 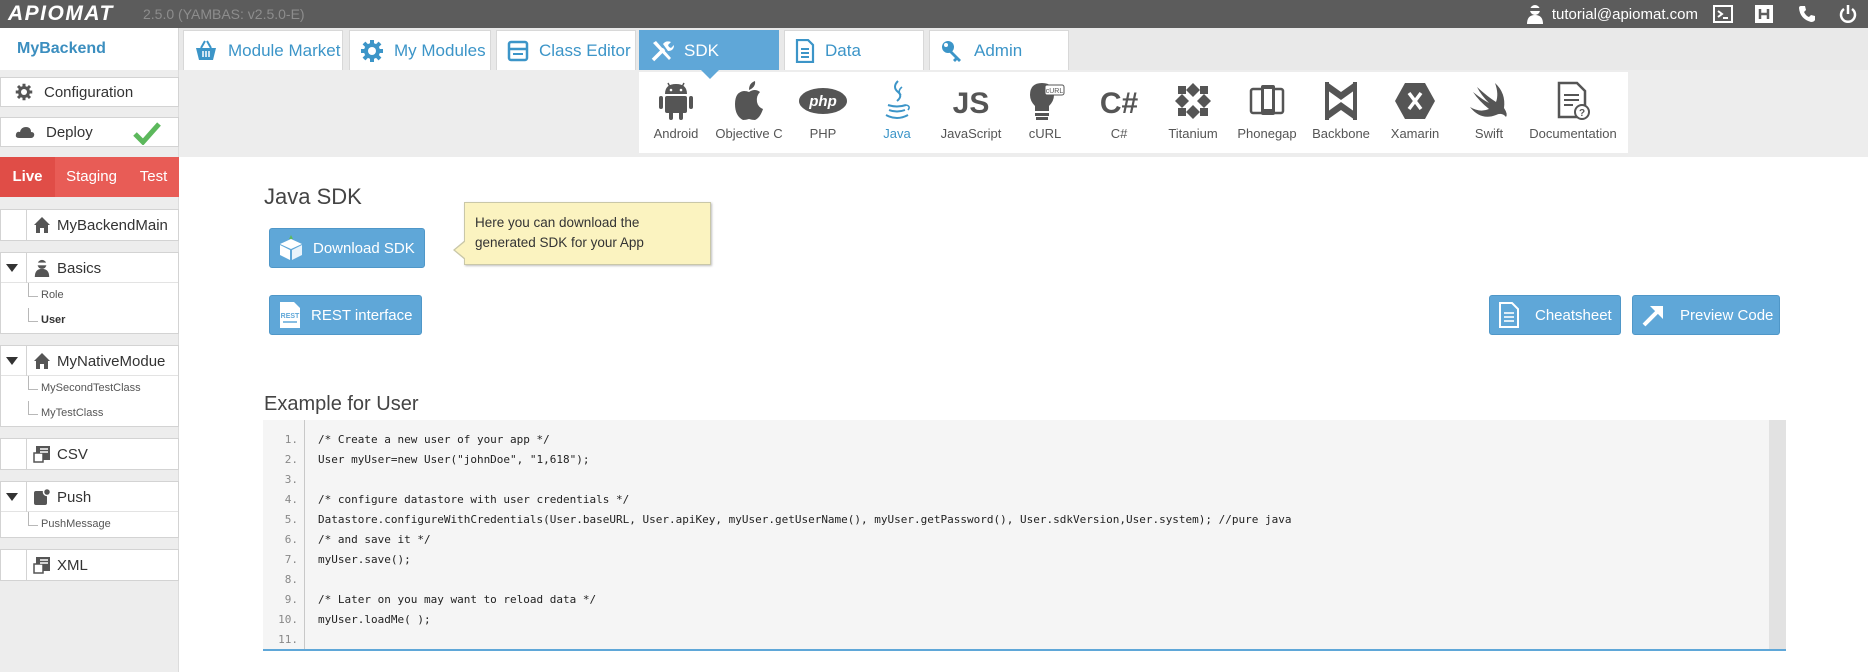 I want to click on platform-label: cURL, so click(x=1045, y=133).